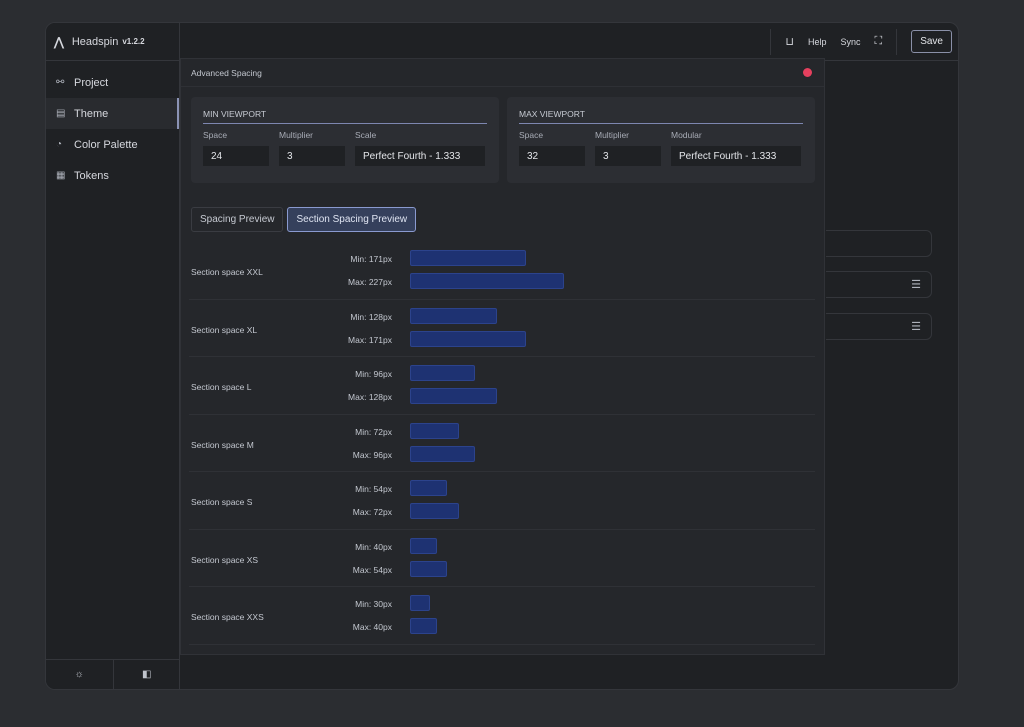 This screenshot has height=727, width=1024. I want to click on max-modular-select: Perfect Fourth - 1.333, so click(736, 156).